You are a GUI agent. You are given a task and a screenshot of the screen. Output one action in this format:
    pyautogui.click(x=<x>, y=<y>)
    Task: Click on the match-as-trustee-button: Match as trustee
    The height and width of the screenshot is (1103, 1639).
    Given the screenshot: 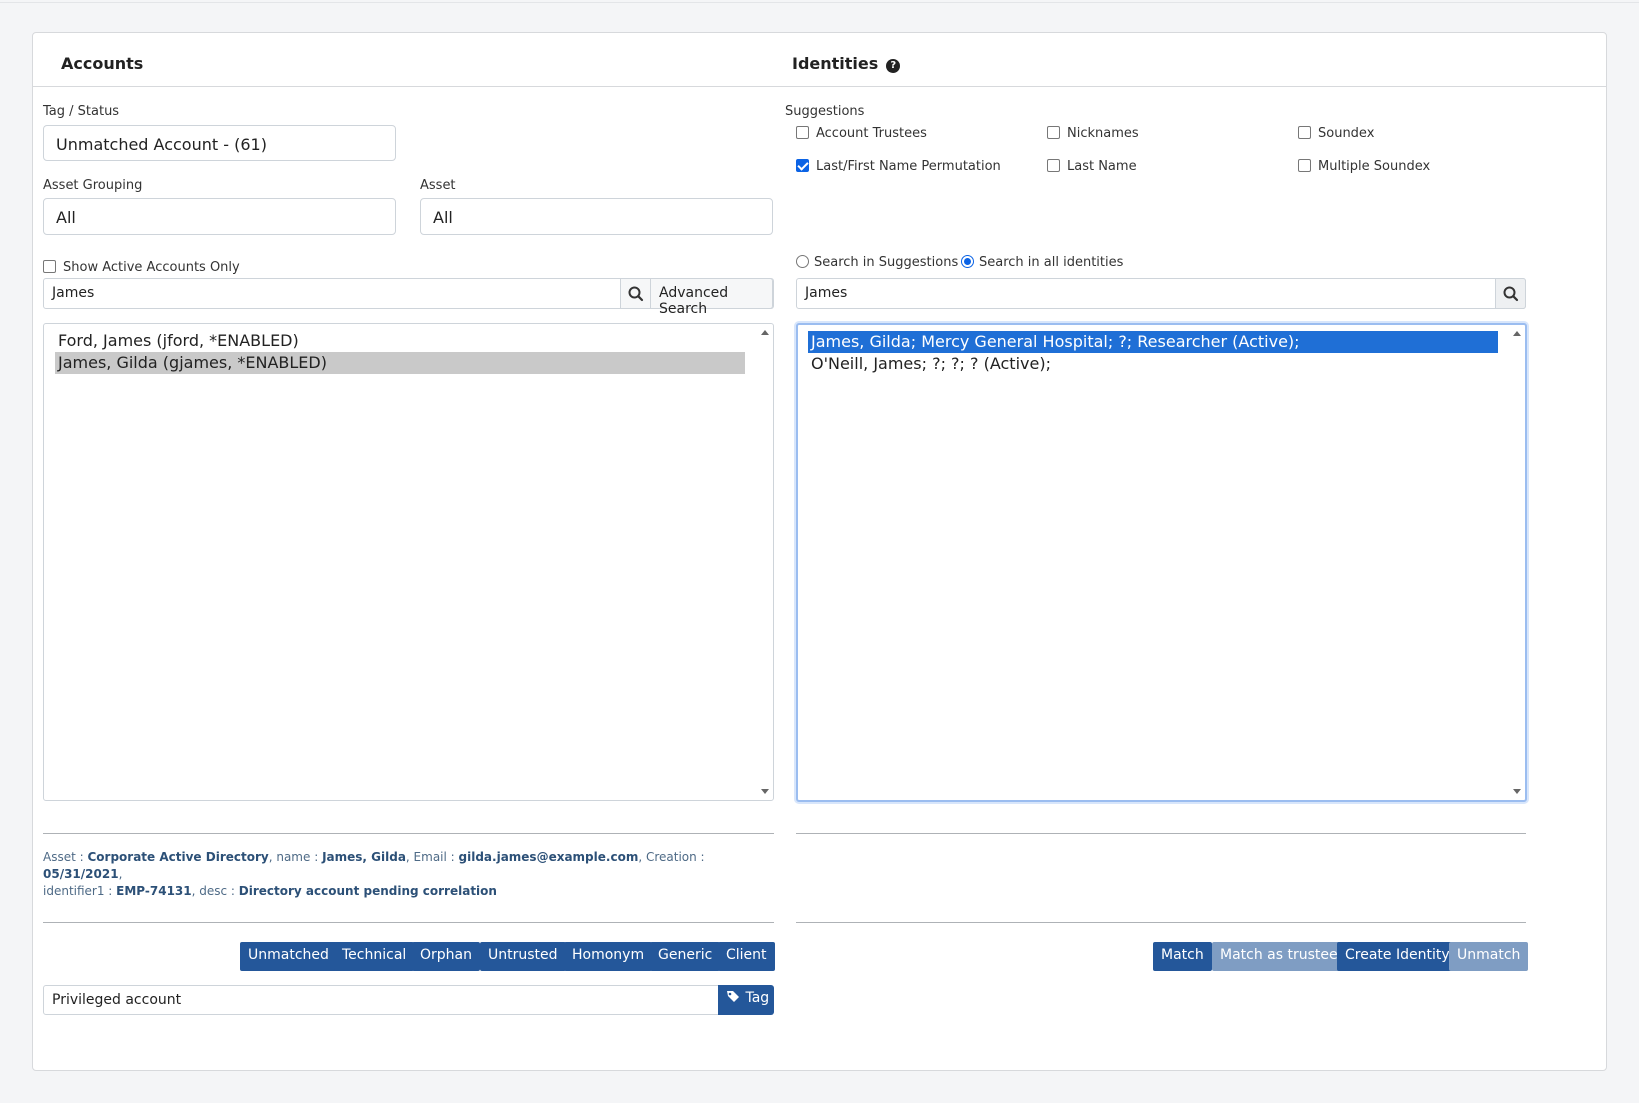 What is the action you would take?
    pyautogui.click(x=1279, y=956)
    